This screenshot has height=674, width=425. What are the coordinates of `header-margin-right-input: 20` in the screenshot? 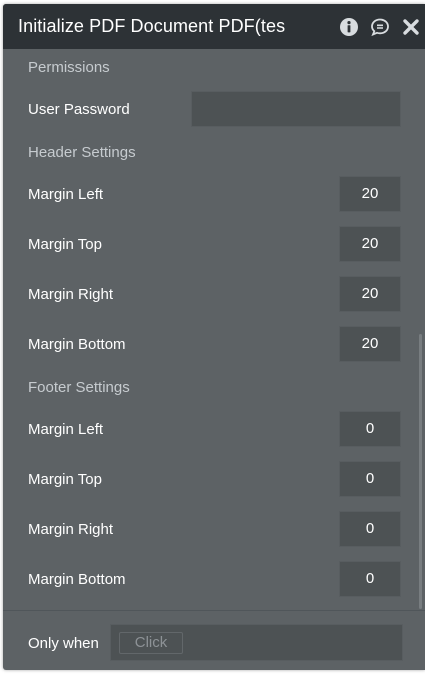 It's located at (370, 294).